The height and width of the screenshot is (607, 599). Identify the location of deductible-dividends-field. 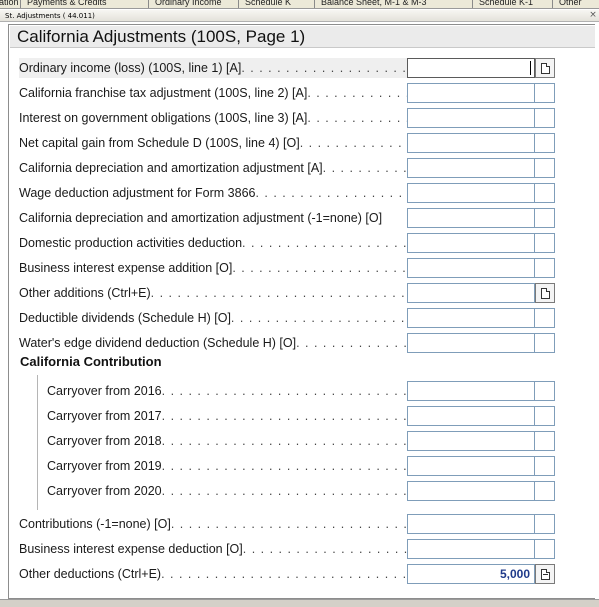
(471, 318).